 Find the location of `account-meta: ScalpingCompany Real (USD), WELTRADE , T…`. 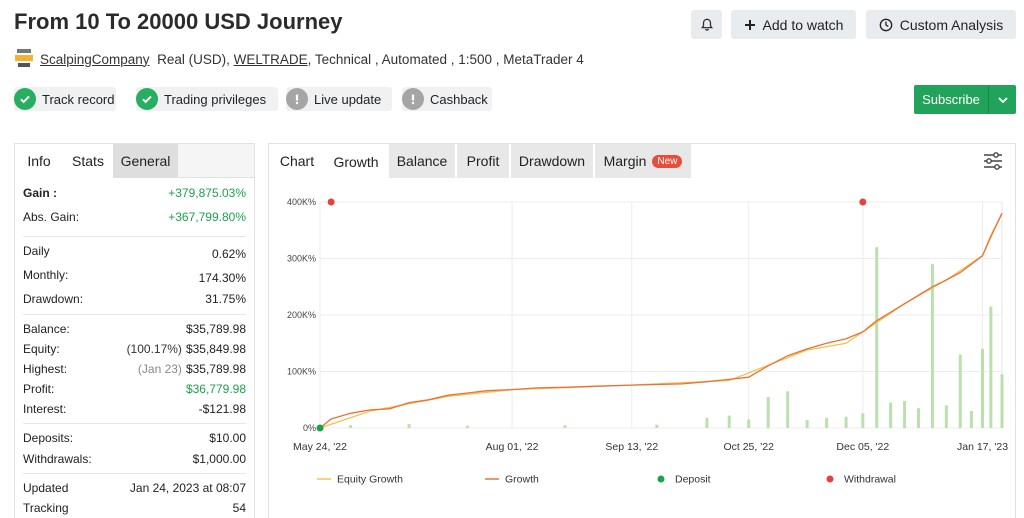

account-meta: ScalpingCompany Real (USD), WELTRADE , T… is located at coordinates (299, 59).